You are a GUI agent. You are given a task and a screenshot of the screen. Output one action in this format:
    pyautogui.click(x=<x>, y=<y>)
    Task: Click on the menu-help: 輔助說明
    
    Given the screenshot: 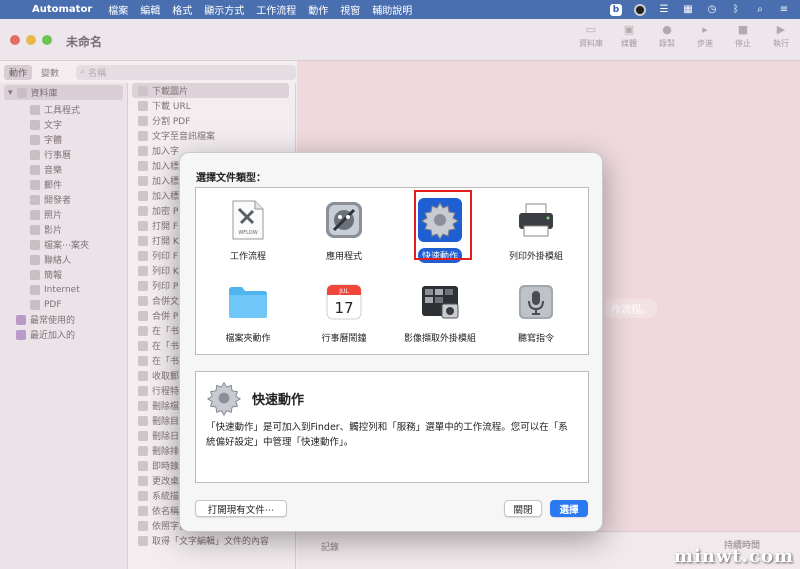 What is the action you would take?
    pyautogui.click(x=392, y=9)
    